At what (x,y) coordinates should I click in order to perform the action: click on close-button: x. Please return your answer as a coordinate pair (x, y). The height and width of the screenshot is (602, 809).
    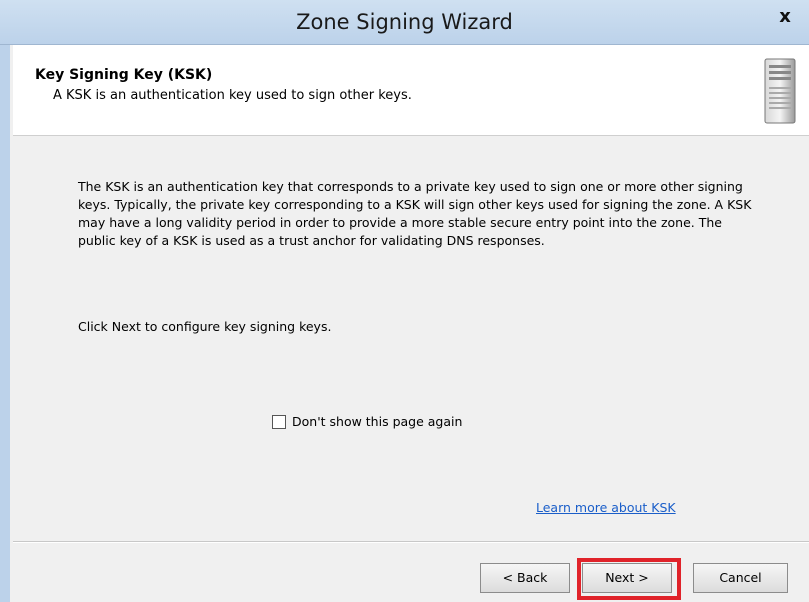
    Looking at the image, I should click on (785, 18).